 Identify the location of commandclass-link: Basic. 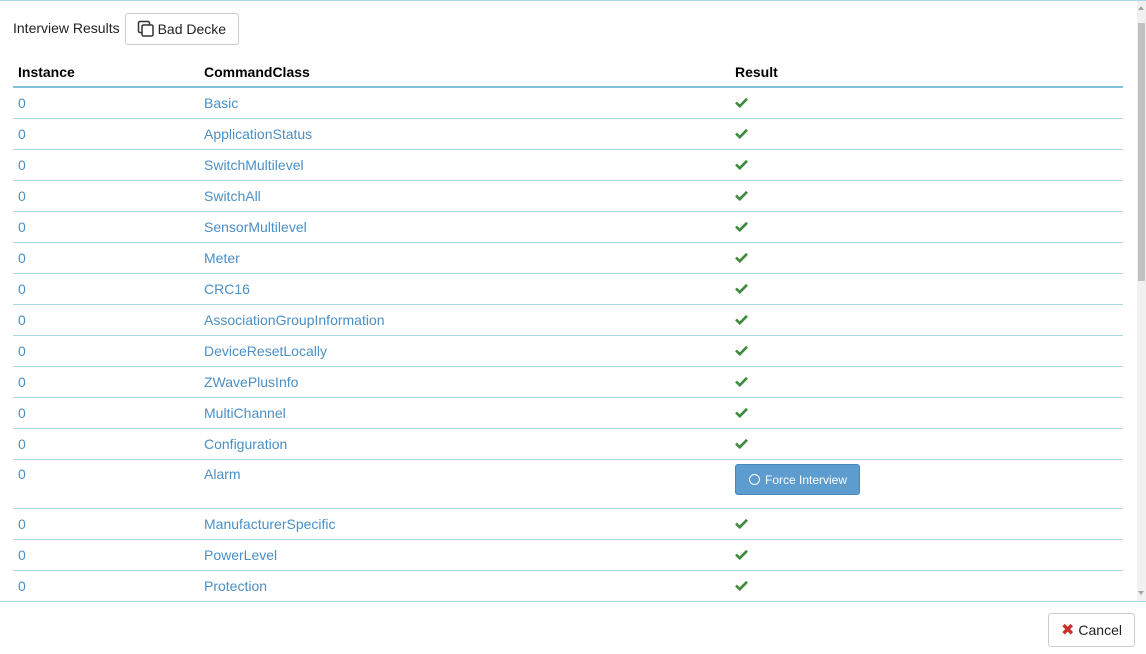
(464, 103).